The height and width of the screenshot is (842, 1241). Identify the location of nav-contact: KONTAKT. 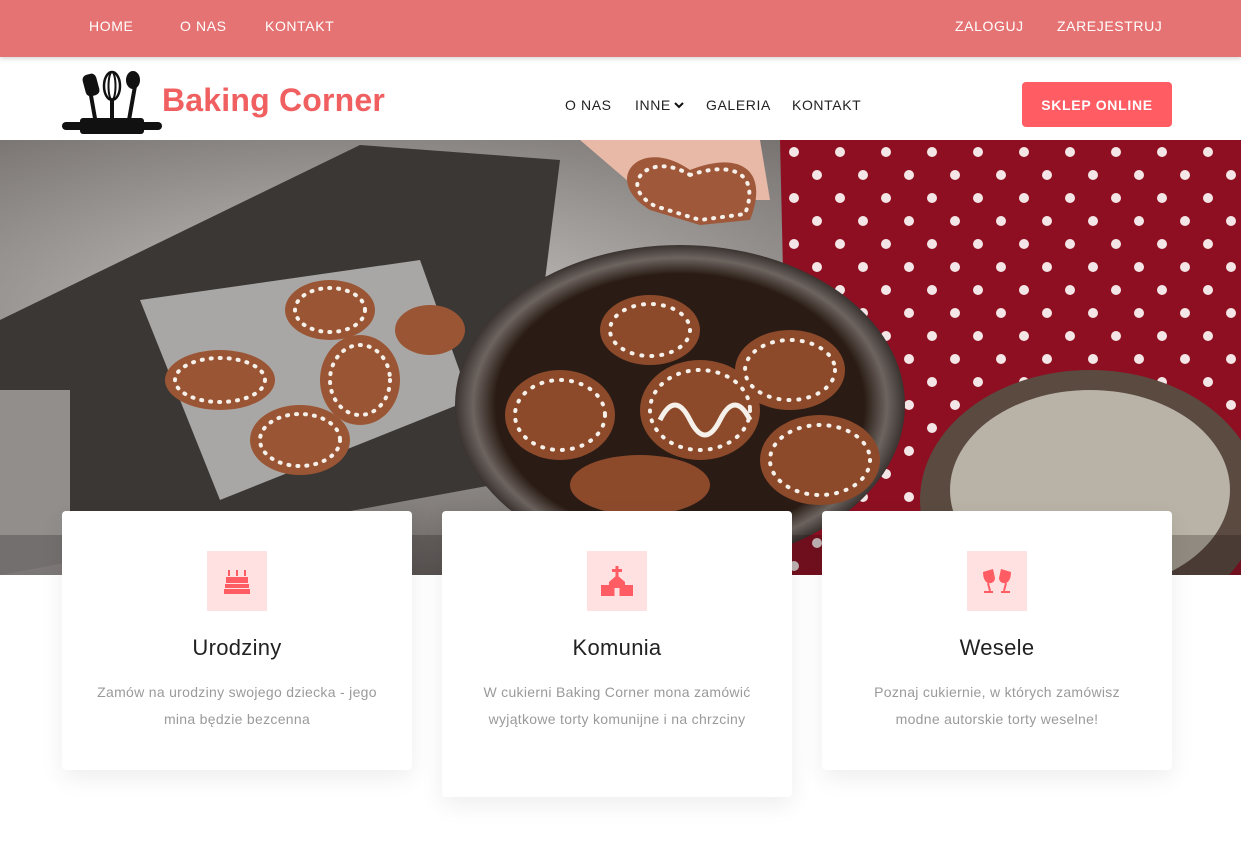
(826, 105).